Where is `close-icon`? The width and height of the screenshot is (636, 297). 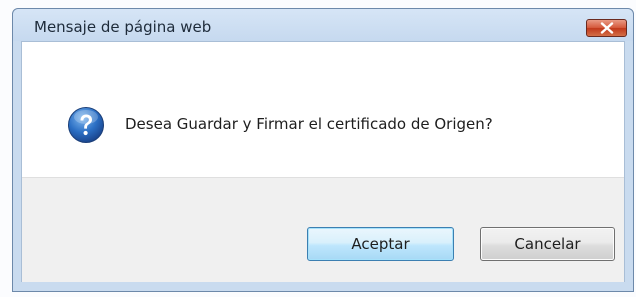 close-icon is located at coordinates (606, 28).